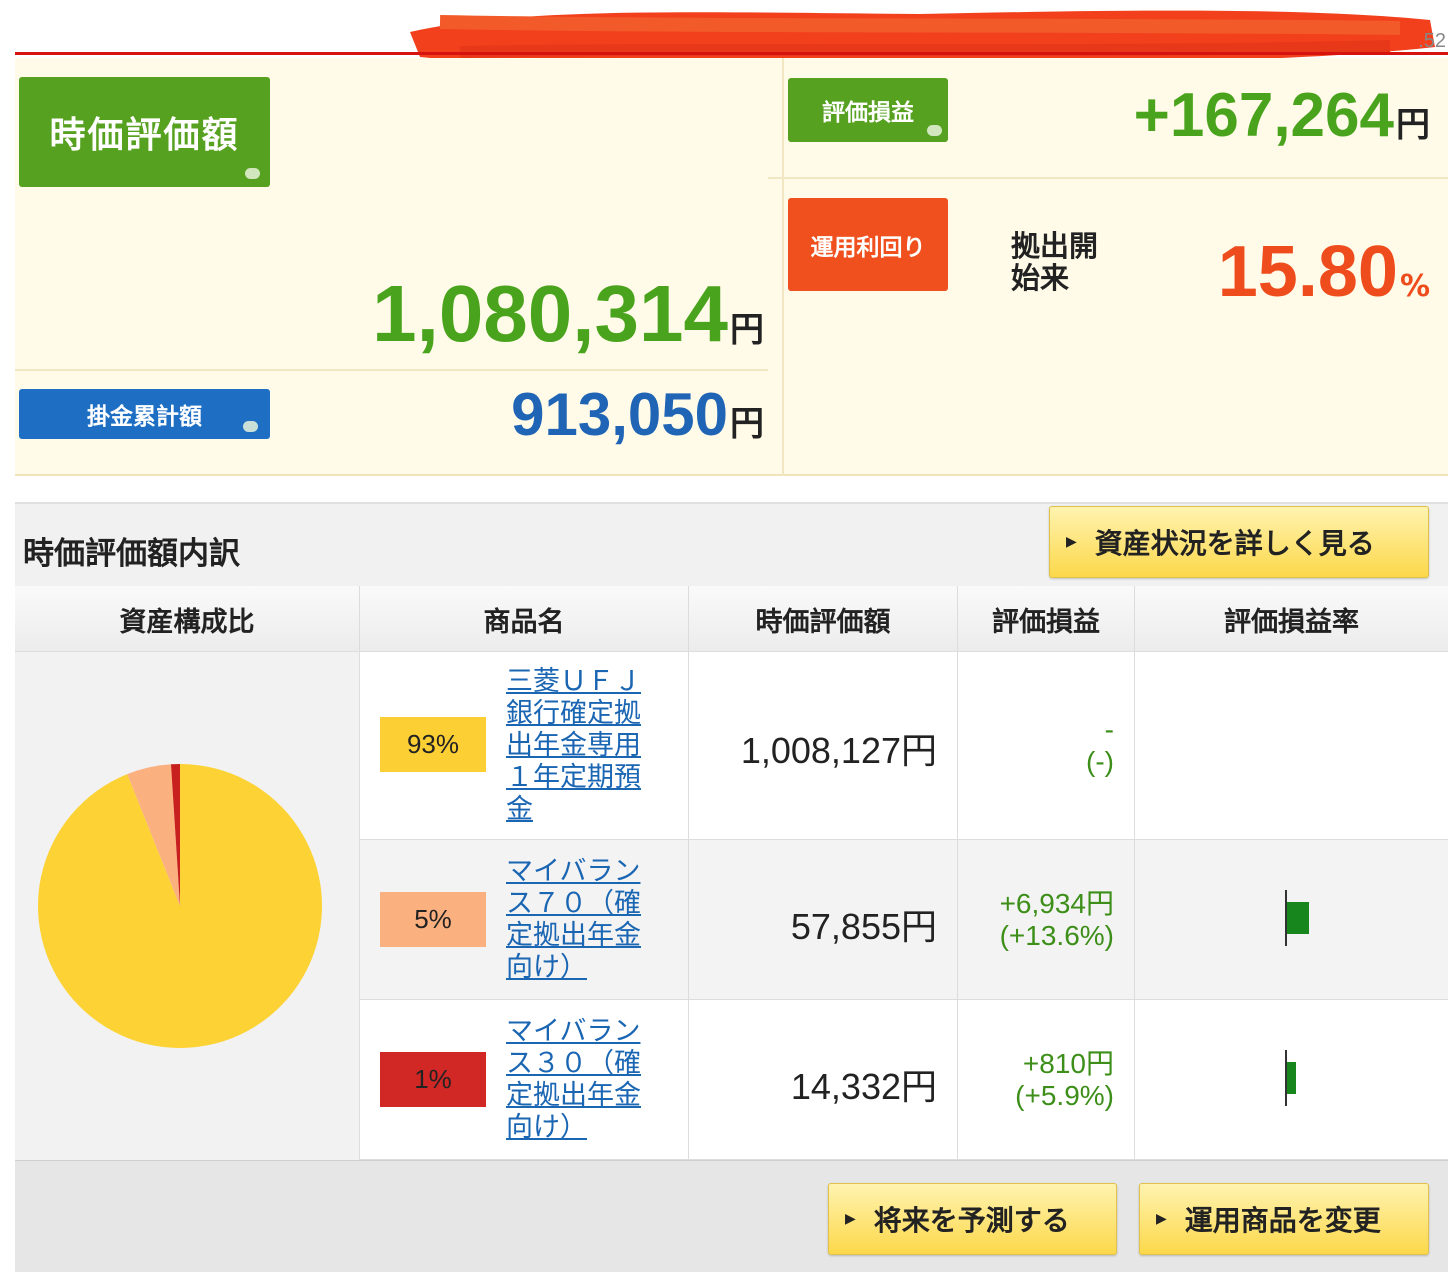 The height and width of the screenshot is (1275, 1448). Describe the element at coordinates (863, 1086) in the screenshot. I see `market-value-cell: 14,332円` at that location.